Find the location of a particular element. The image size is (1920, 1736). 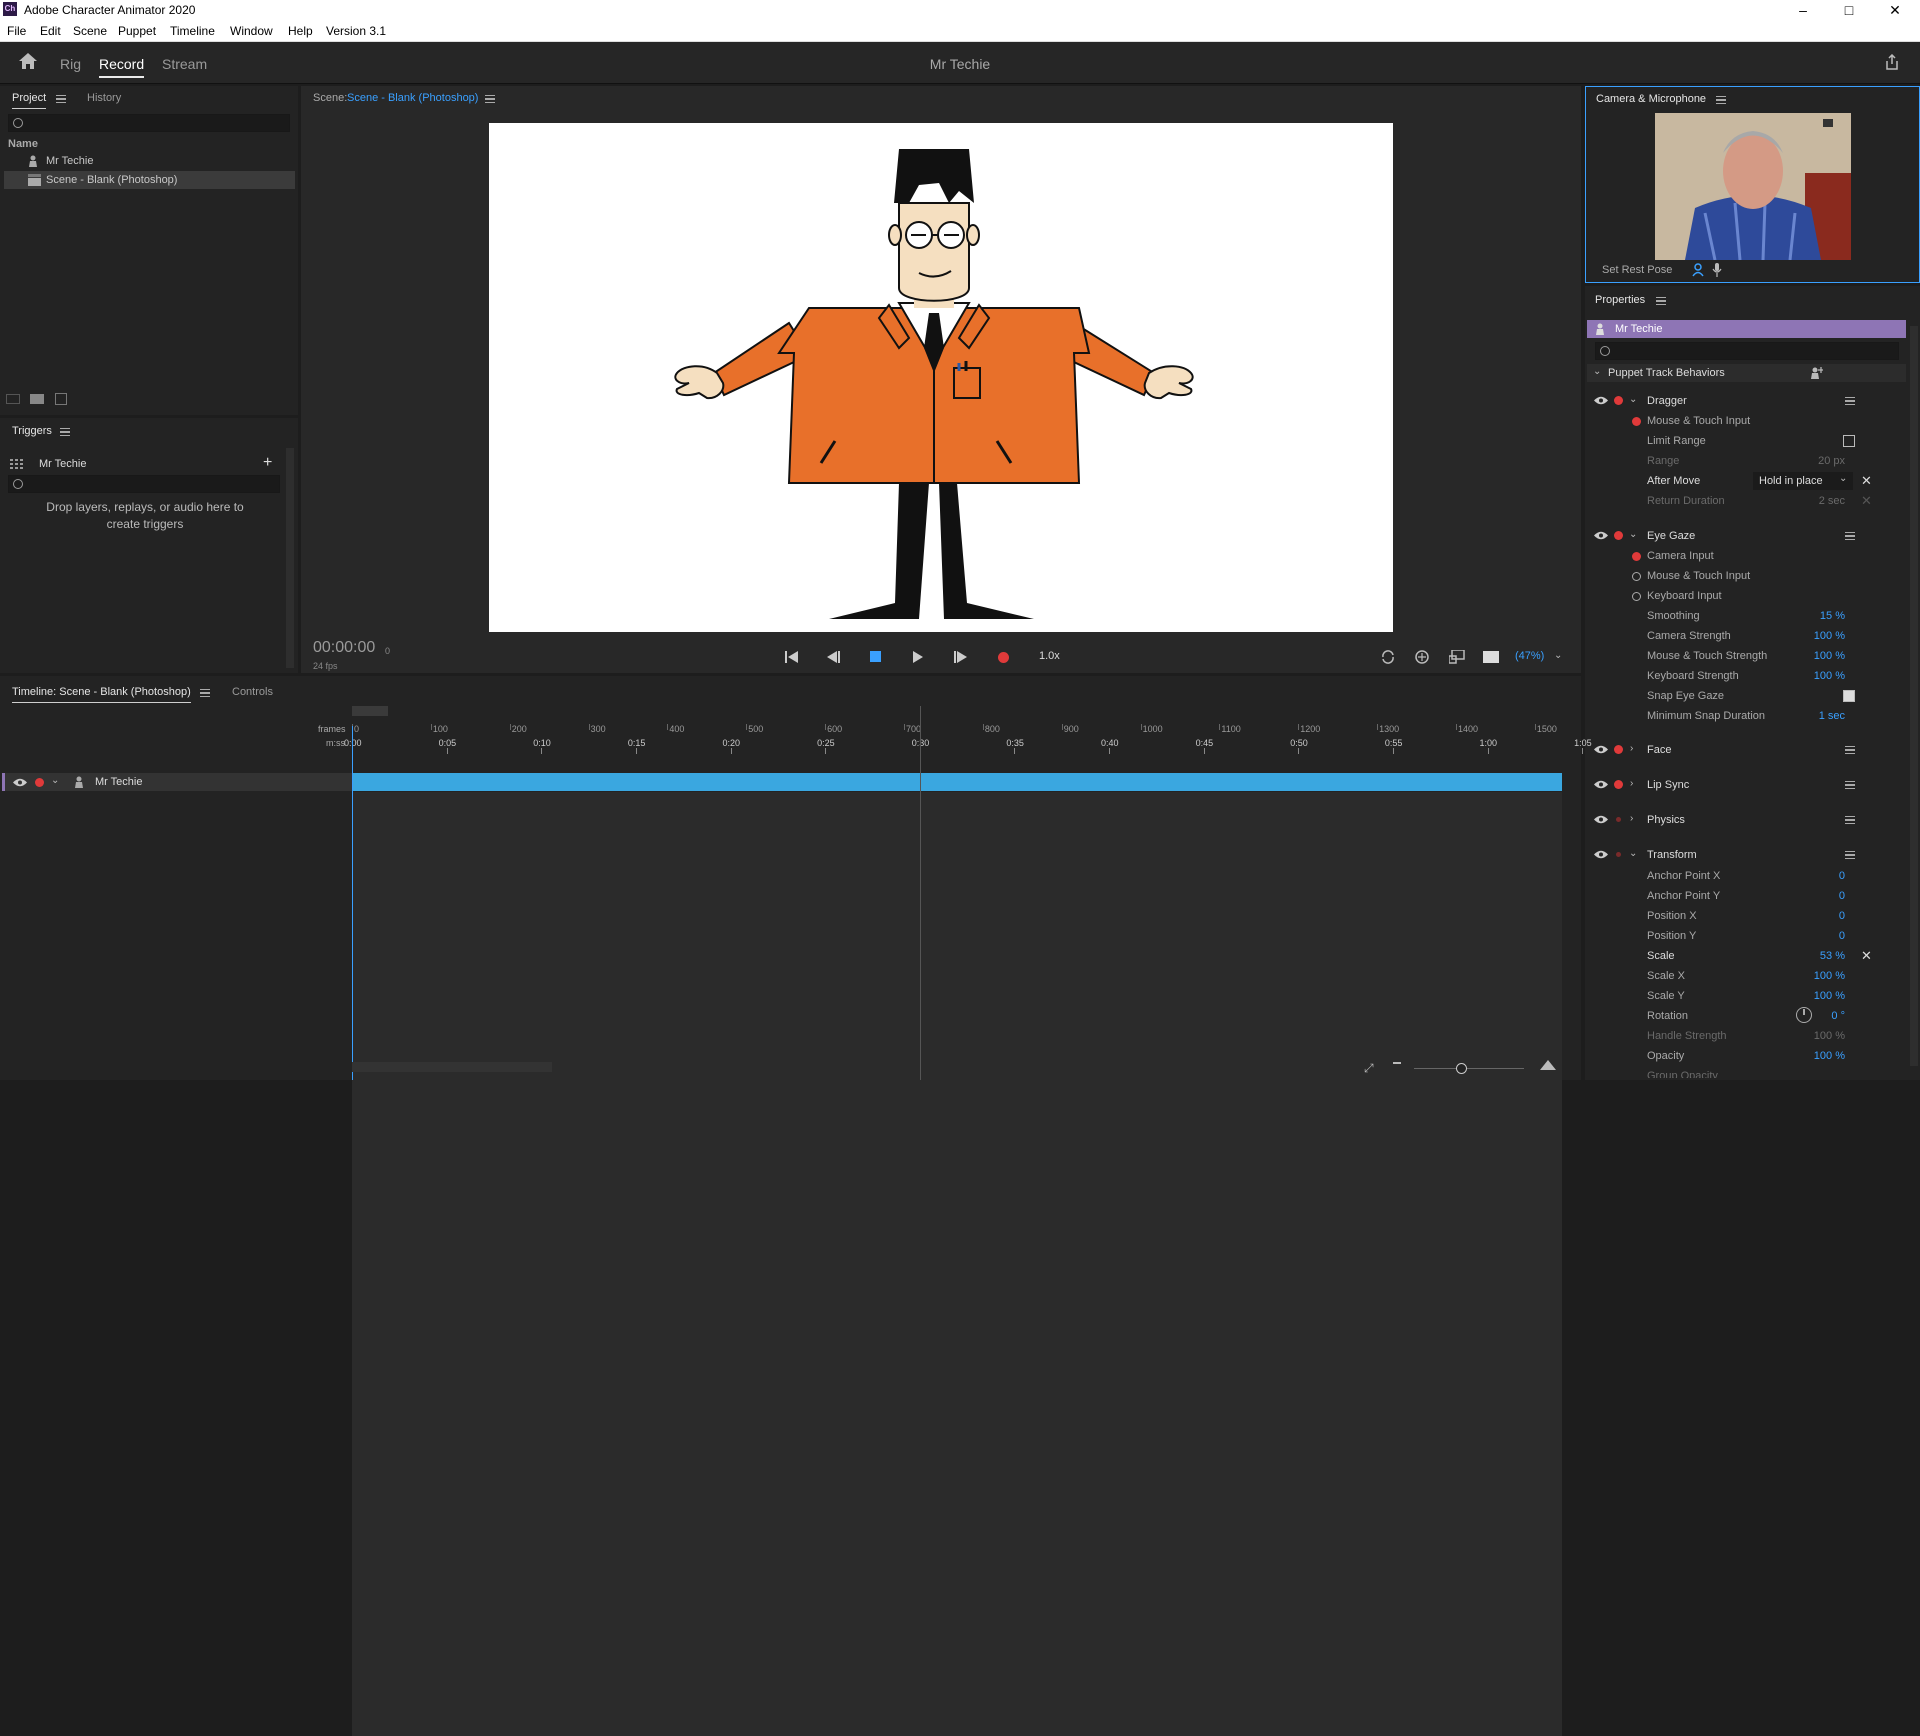

scene-canvas is located at coordinates (941, 377).